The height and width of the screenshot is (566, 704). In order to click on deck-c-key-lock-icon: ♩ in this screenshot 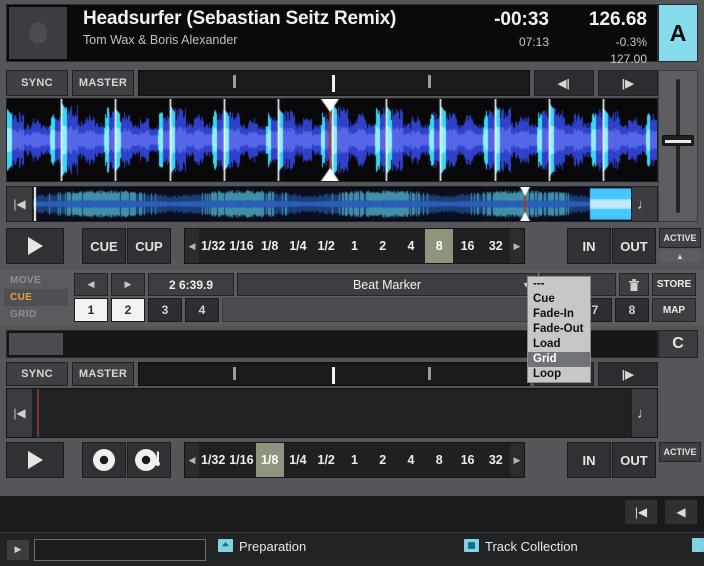, I will do `click(644, 413)`.